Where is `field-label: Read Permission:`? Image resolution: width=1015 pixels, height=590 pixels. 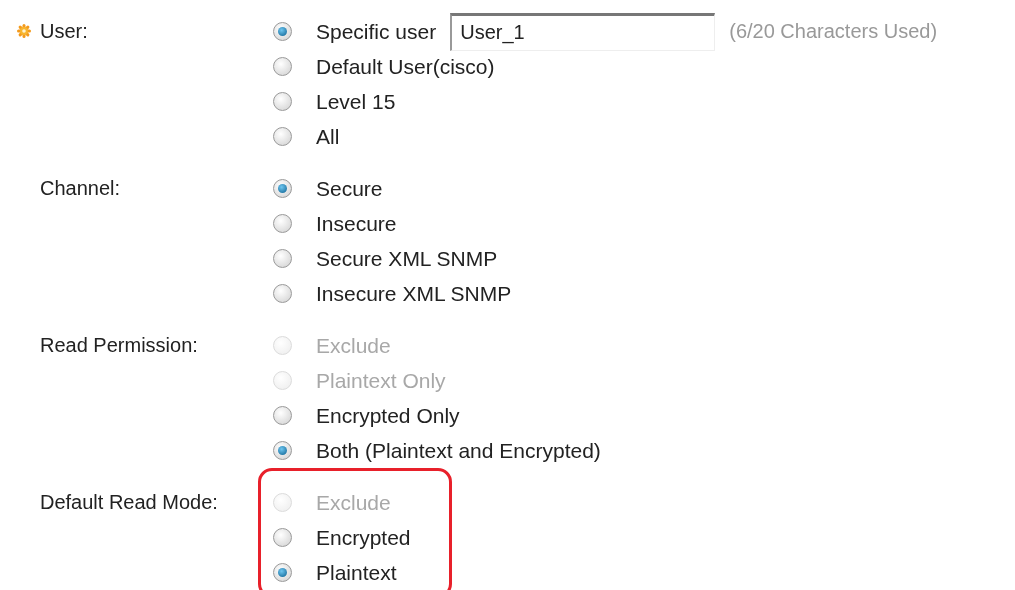 field-label: Read Permission: is located at coordinates (119, 345).